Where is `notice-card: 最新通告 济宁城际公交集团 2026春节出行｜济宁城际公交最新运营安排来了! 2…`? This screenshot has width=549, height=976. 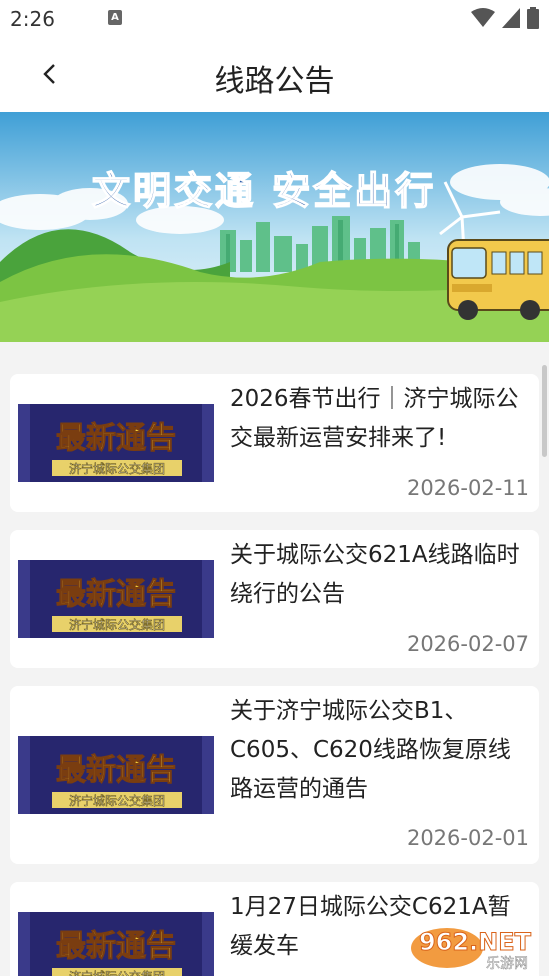
notice-card: 最新通告 济宁城际公交集团 2026春节出行｜济宁城际公交最新运营安排来了! 2… is located at coordinates (274, 443).